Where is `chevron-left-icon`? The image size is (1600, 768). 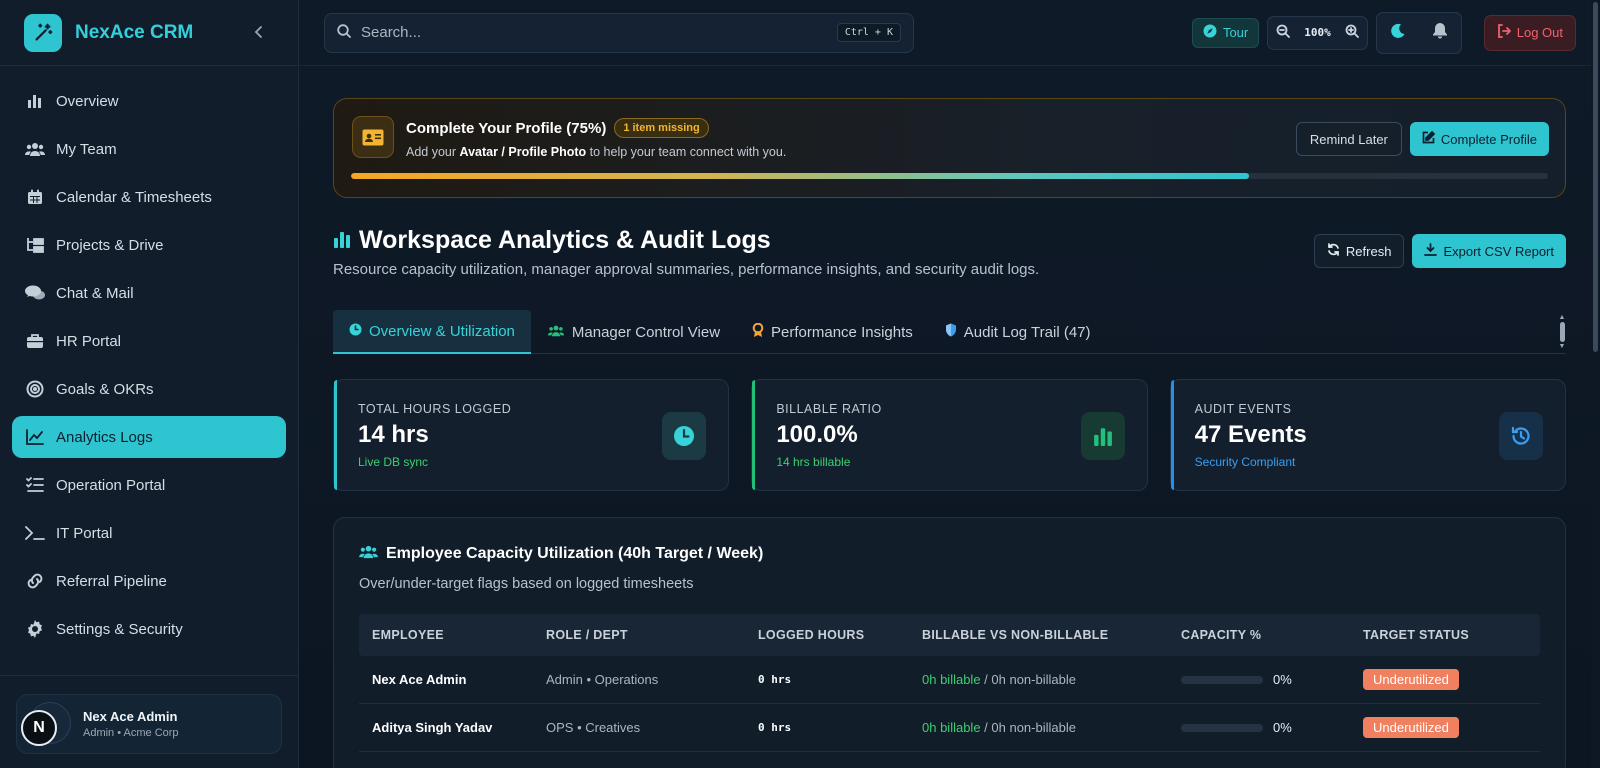
chevron-left-icon is located at coordinates (259, 32).